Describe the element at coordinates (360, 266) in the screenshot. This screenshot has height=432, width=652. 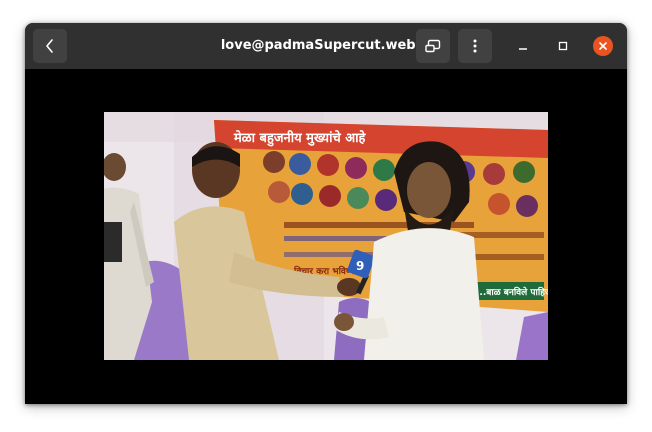
I see `mic-label: 9` at that location.